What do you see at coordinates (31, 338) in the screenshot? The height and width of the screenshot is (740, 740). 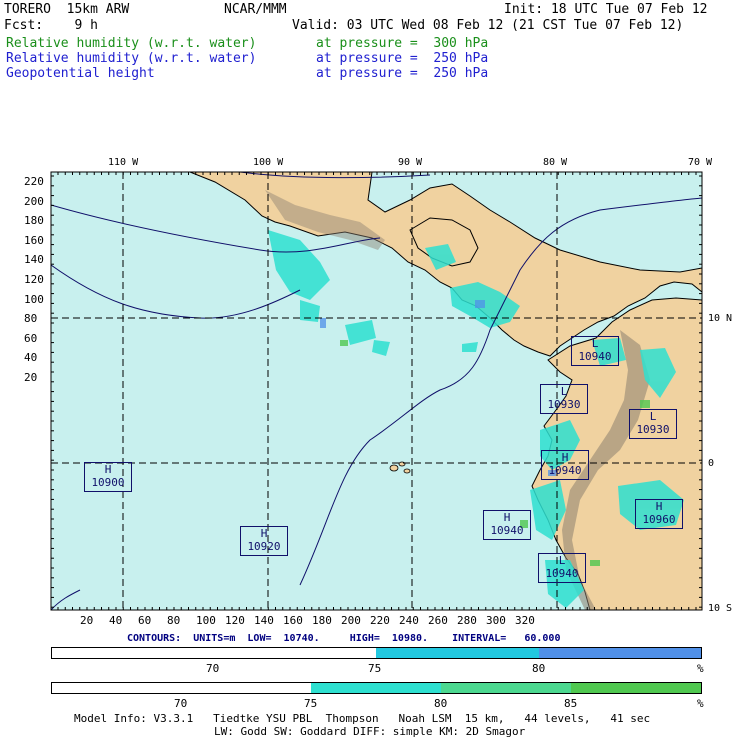 I see `y-tick-label: 60` at bounding box center [31, 338].